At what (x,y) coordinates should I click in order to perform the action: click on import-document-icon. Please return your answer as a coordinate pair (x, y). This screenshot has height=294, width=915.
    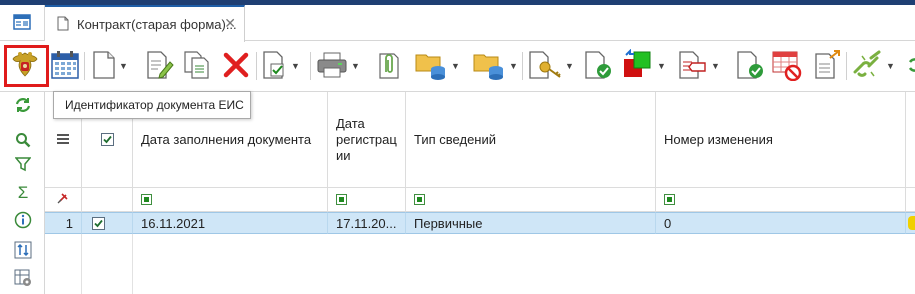
    Looking at the image, I should click on (827, 66).